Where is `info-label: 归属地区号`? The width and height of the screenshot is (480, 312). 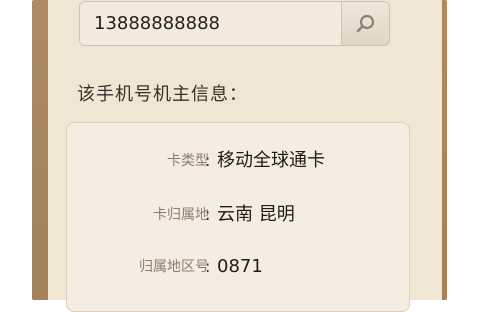 info-label: 归属地区号 is located at coordinates (174, 267).